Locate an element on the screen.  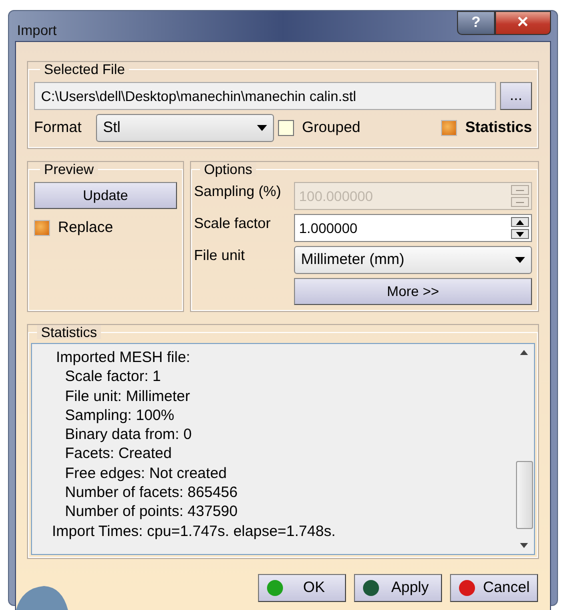
dialog-button: Apply is located at coordinates (398, 588).